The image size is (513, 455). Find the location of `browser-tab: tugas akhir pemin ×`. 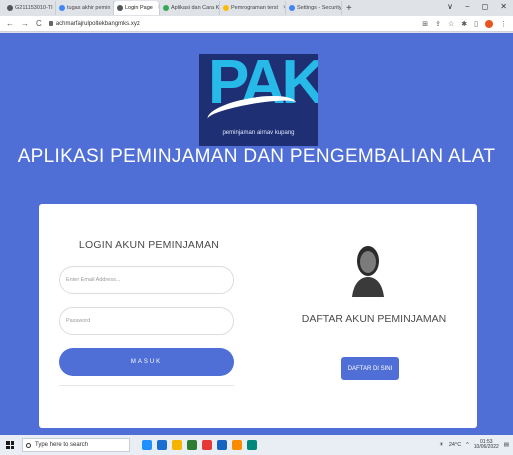

browser-tab: tugas akhir pemin × is located at coordinates (85, 8).